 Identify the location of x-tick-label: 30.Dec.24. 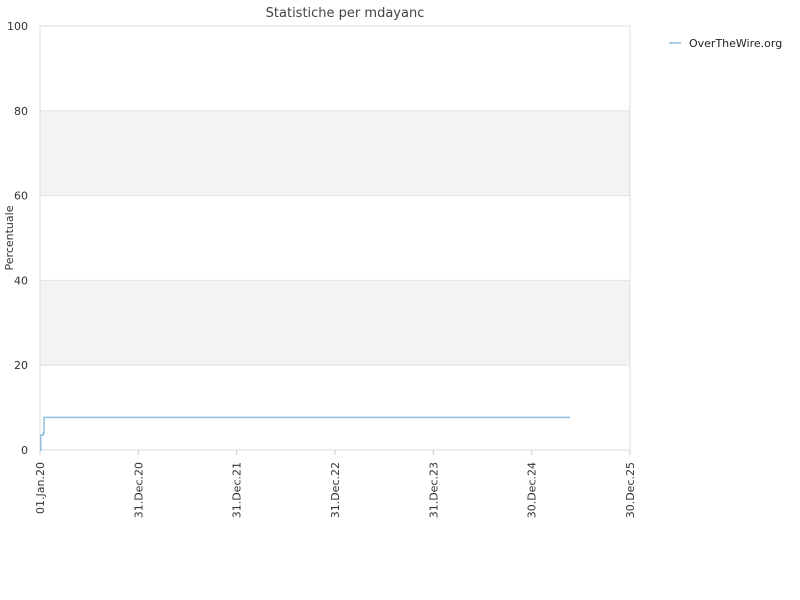
(532, 490).